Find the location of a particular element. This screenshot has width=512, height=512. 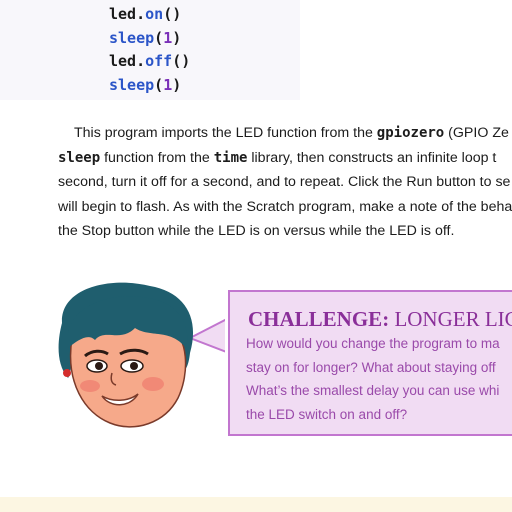

inline-code-time: time is located at coordinates (230, 157).